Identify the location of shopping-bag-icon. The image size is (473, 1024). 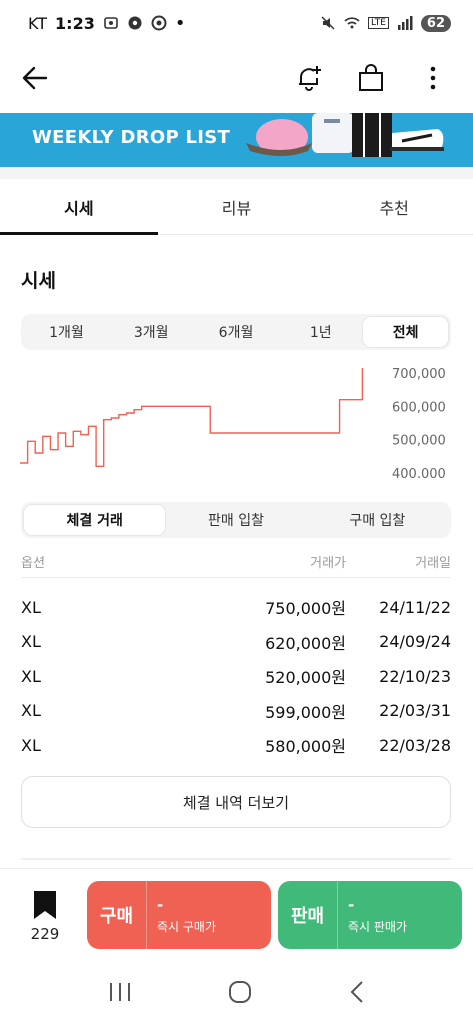
(371, 77).